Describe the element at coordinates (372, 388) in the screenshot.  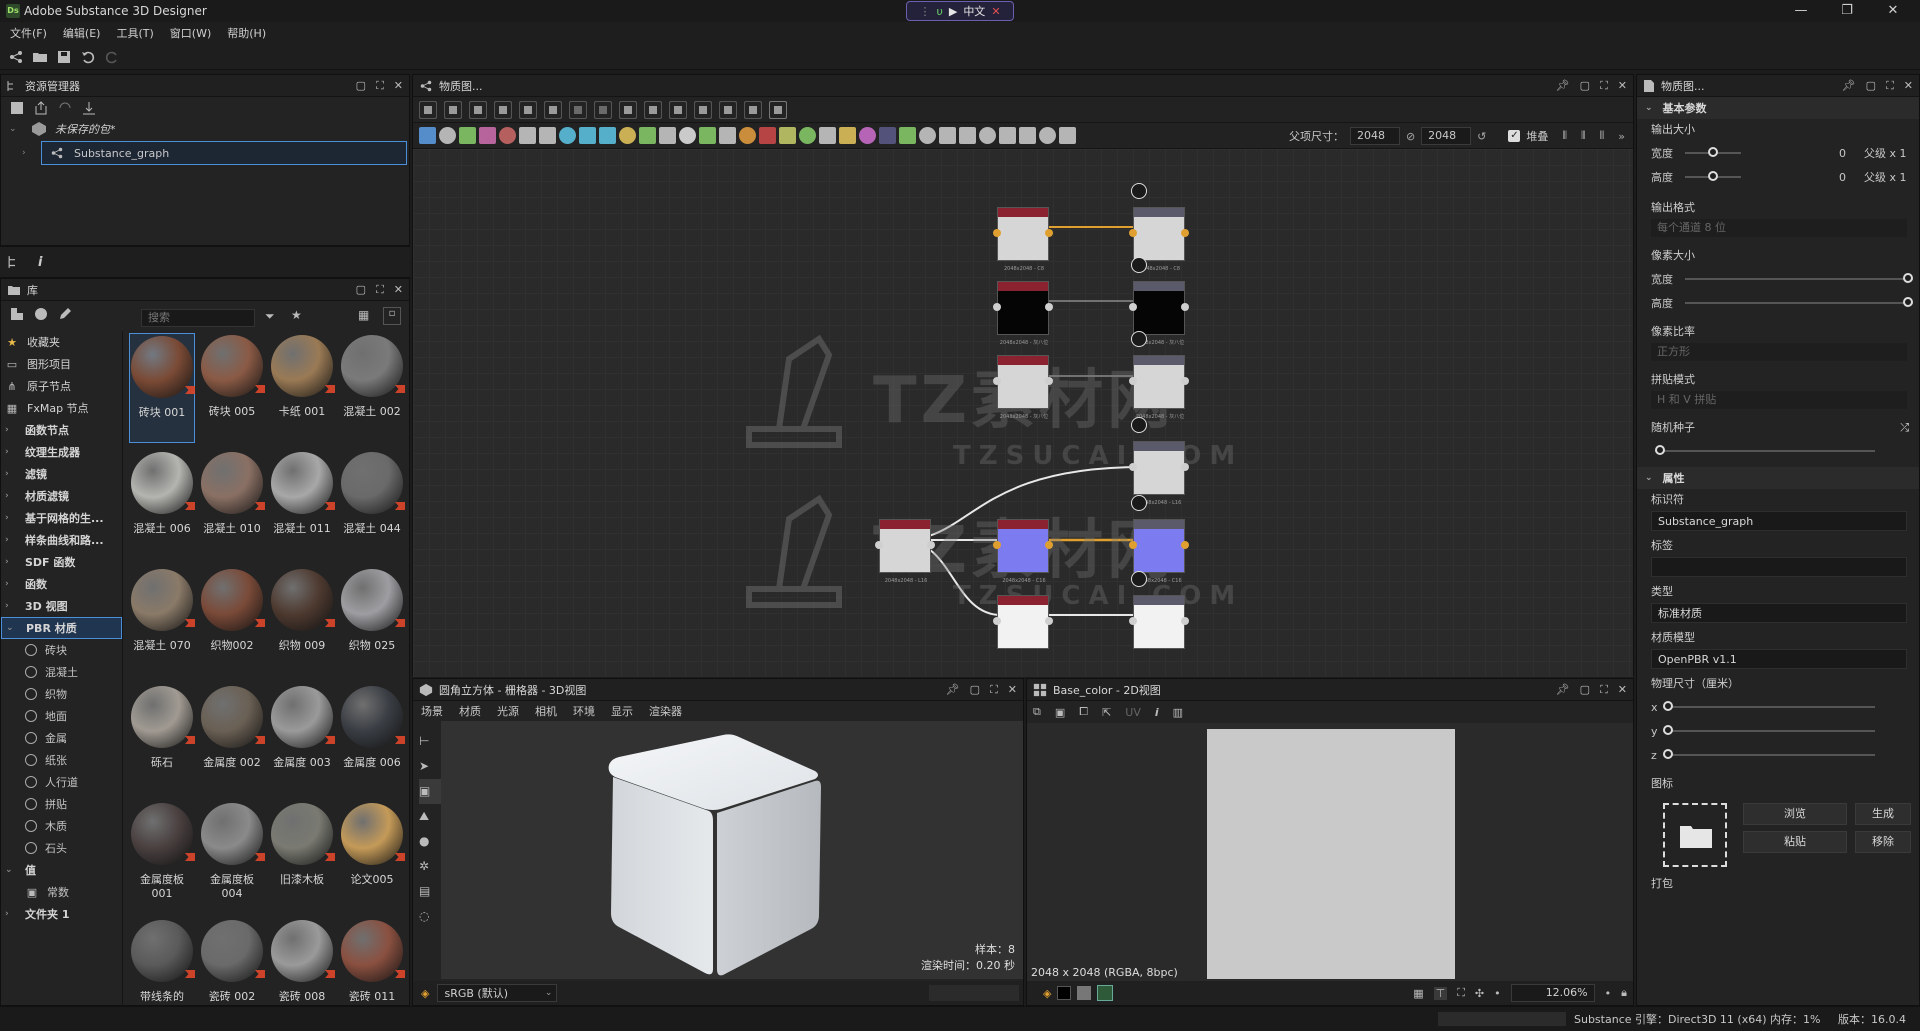
I see `material-tile: 混凝土 002` at that location.